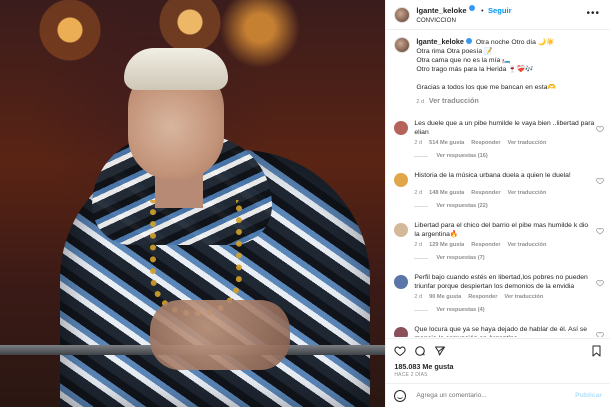  Describe the element at coordinates (508, 258) in the screenshot. I see `view-replies-button: Ver respuestas (7)` at that location.